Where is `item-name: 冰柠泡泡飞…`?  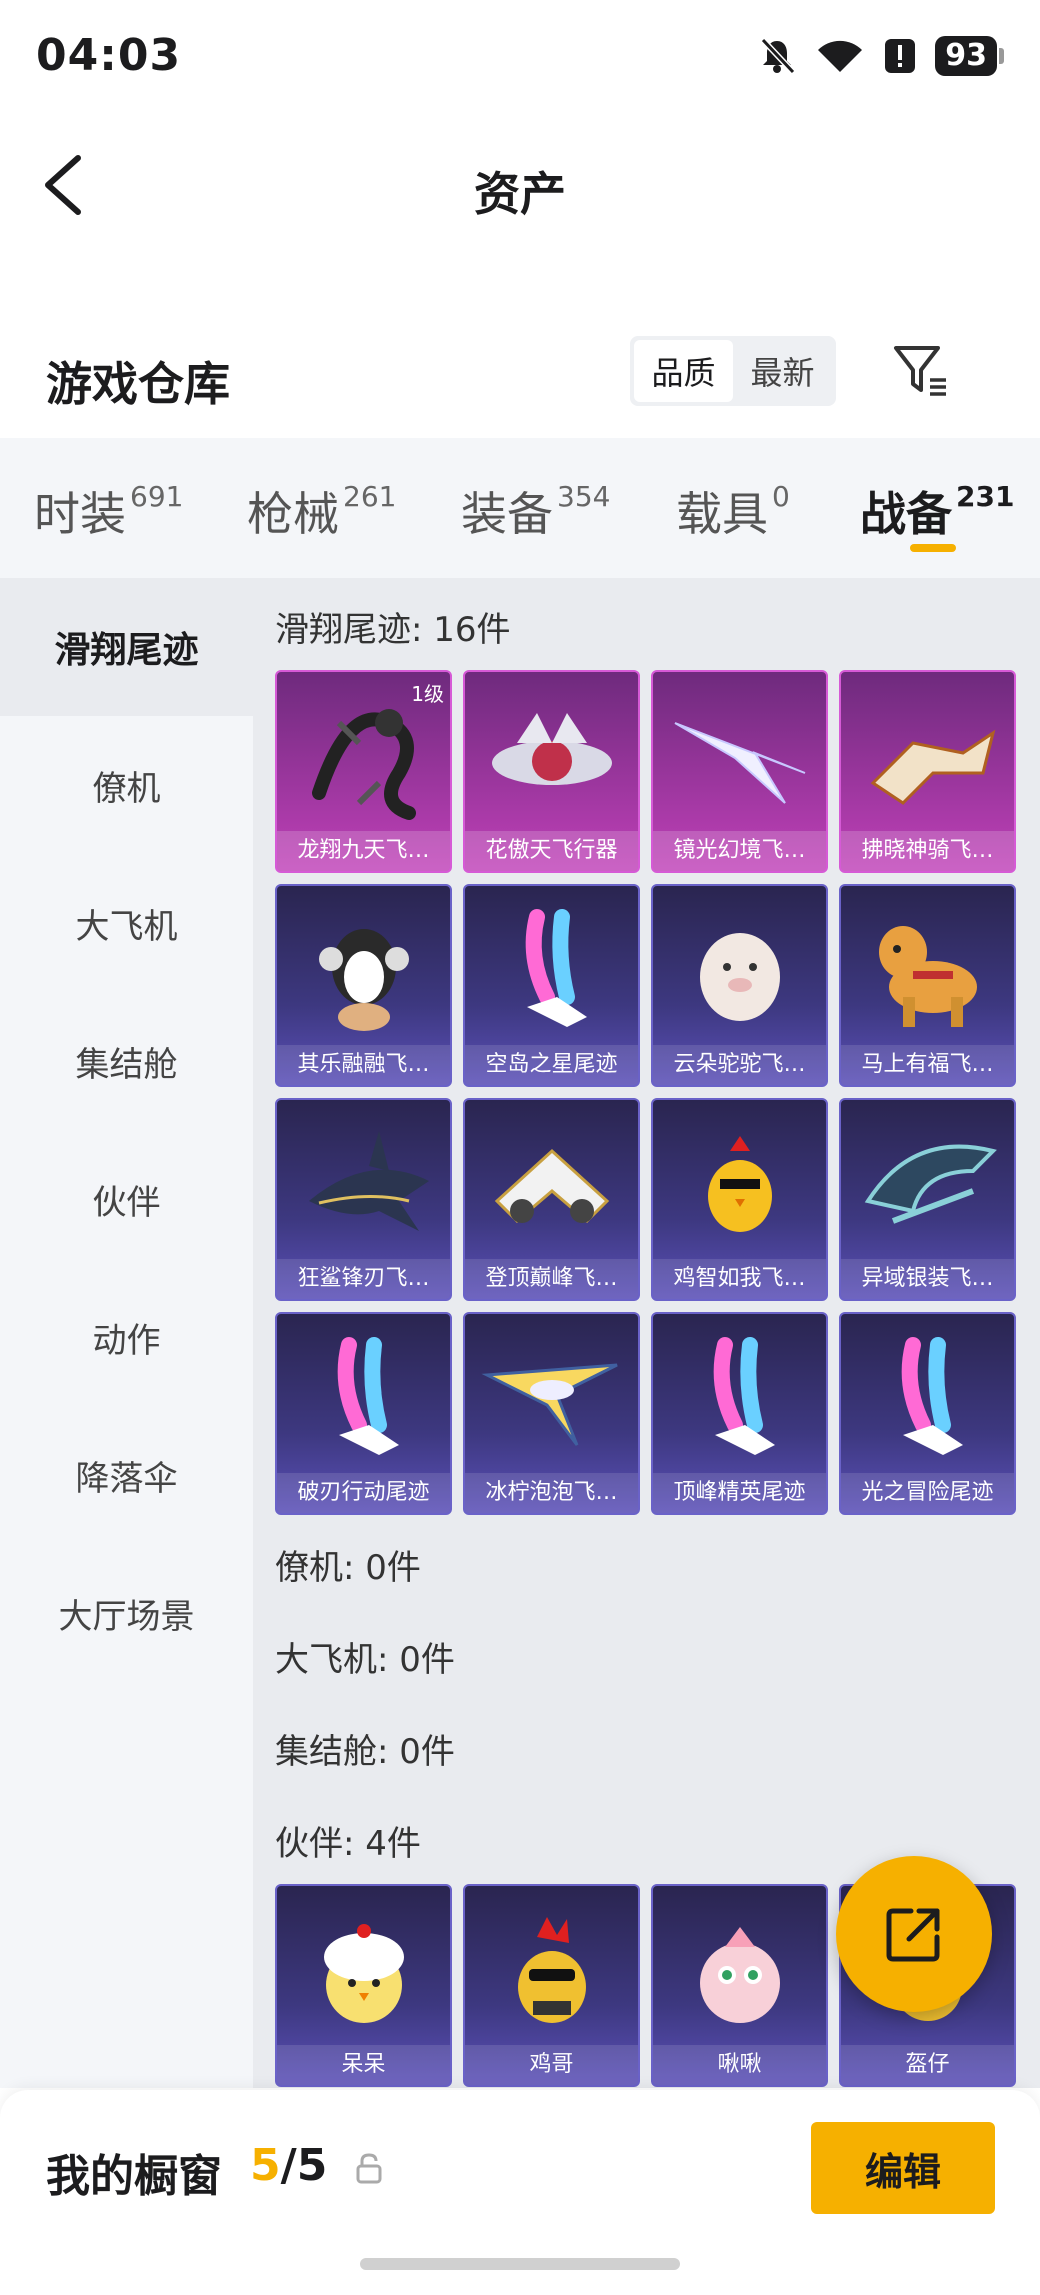 item-name: 冰柠泡泡飞… is located at coordinates (551, 1493).